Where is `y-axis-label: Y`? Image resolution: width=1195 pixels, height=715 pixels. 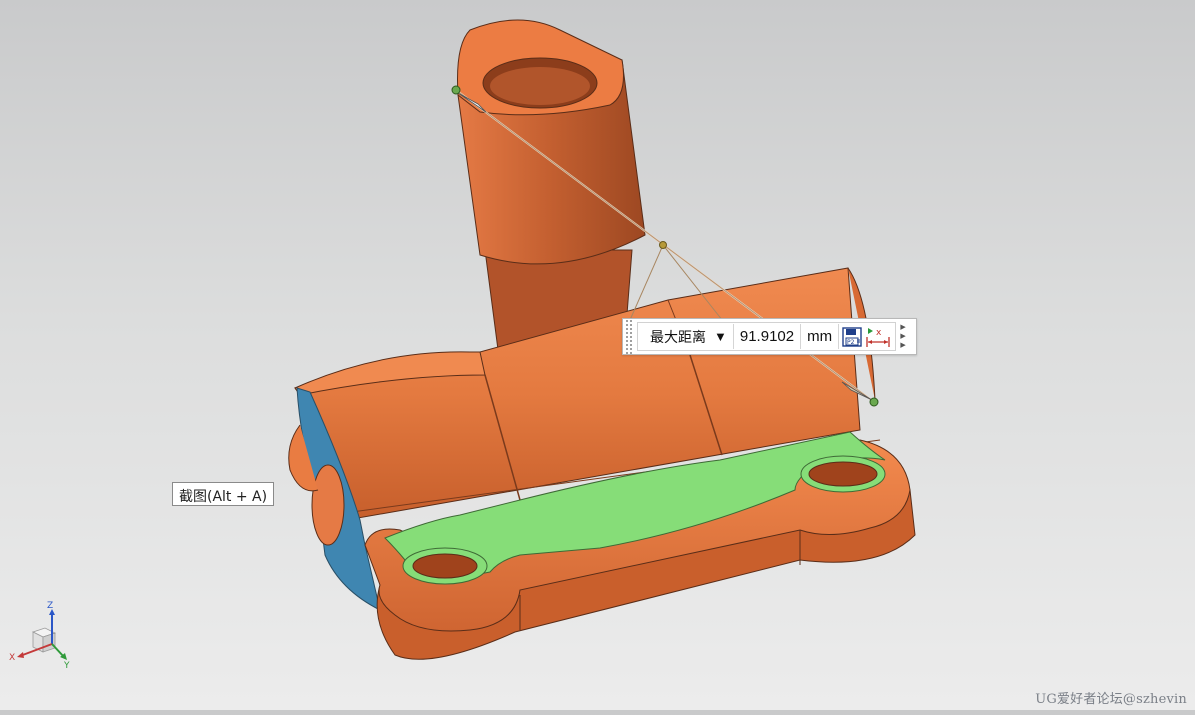
y-axis-label: Y is located at coordinates (66, 665).